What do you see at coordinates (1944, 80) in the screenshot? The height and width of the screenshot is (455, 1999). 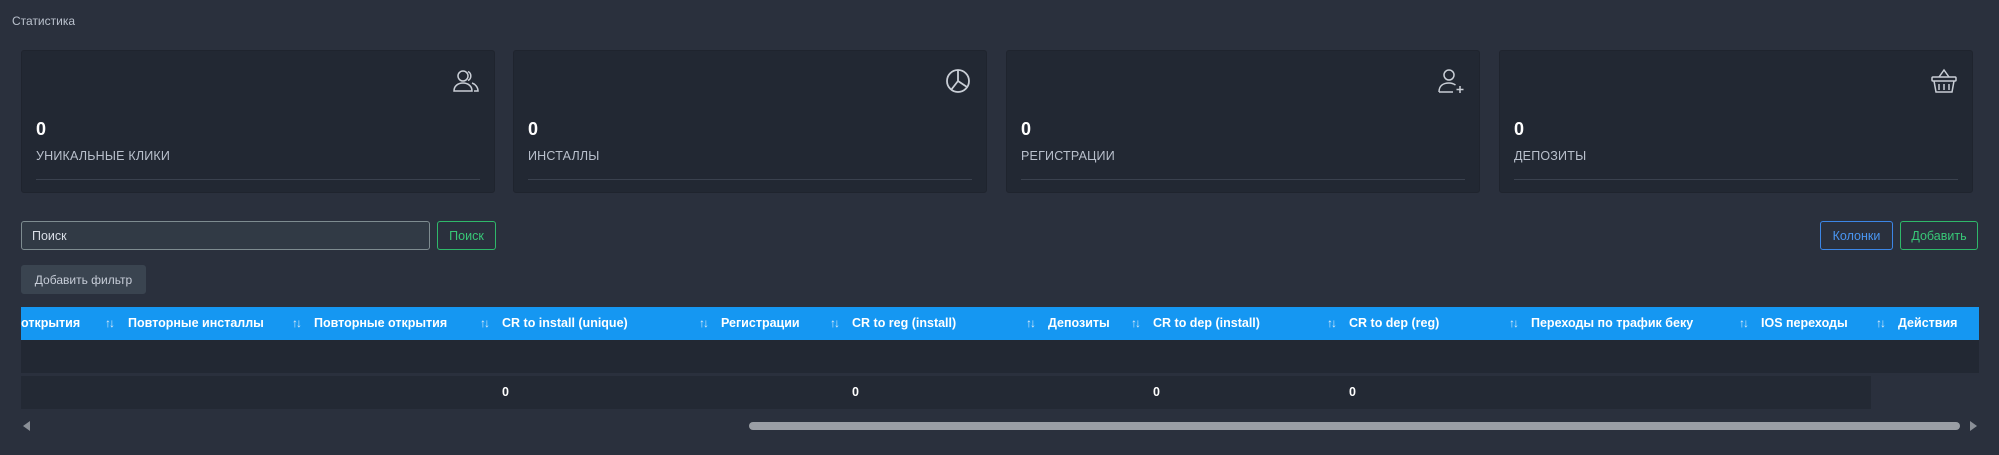 I see `basket-icon` at bounding box center [1944, 80].